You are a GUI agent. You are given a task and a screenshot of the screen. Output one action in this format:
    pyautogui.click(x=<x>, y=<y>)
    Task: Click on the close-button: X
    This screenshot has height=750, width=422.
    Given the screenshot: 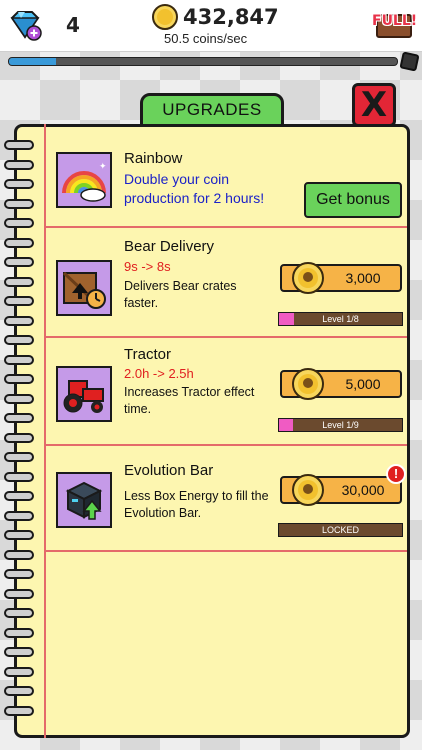 What is the action you would take?
    pyautogui.click(x=374, y=105)
    